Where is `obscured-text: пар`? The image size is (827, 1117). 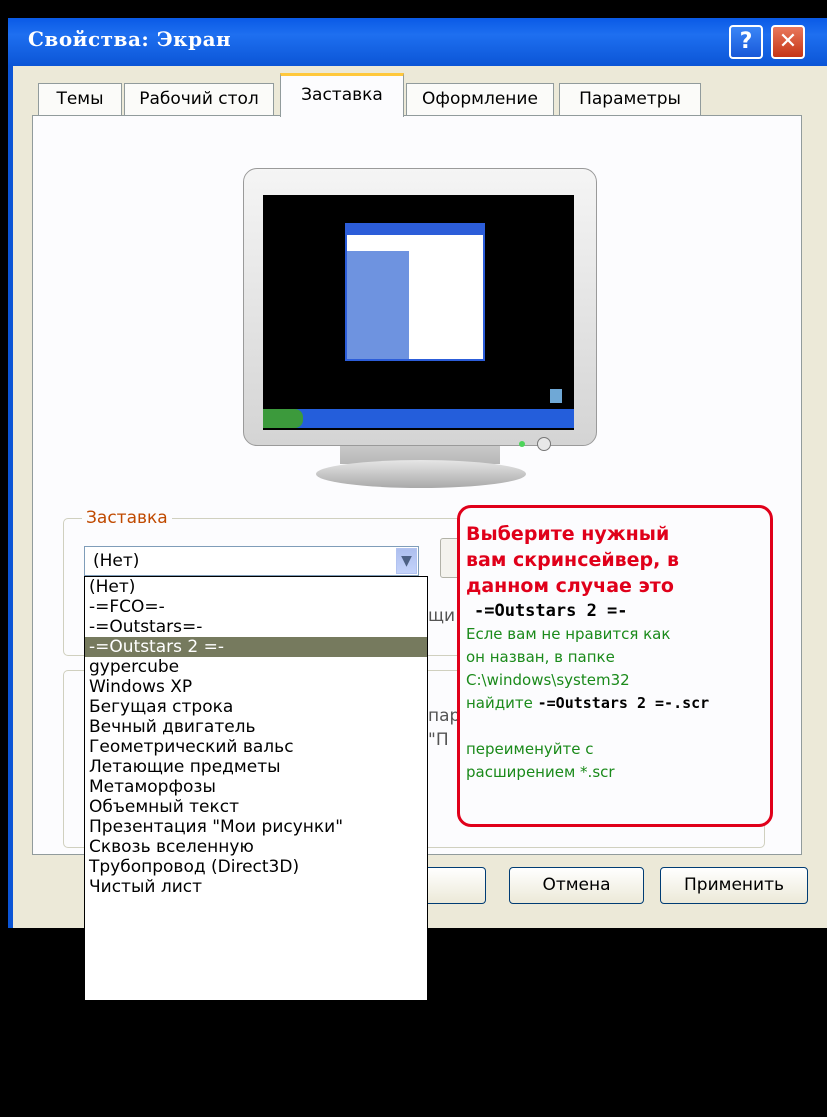
obscured-text: пар is located at coordinates (444, 716).